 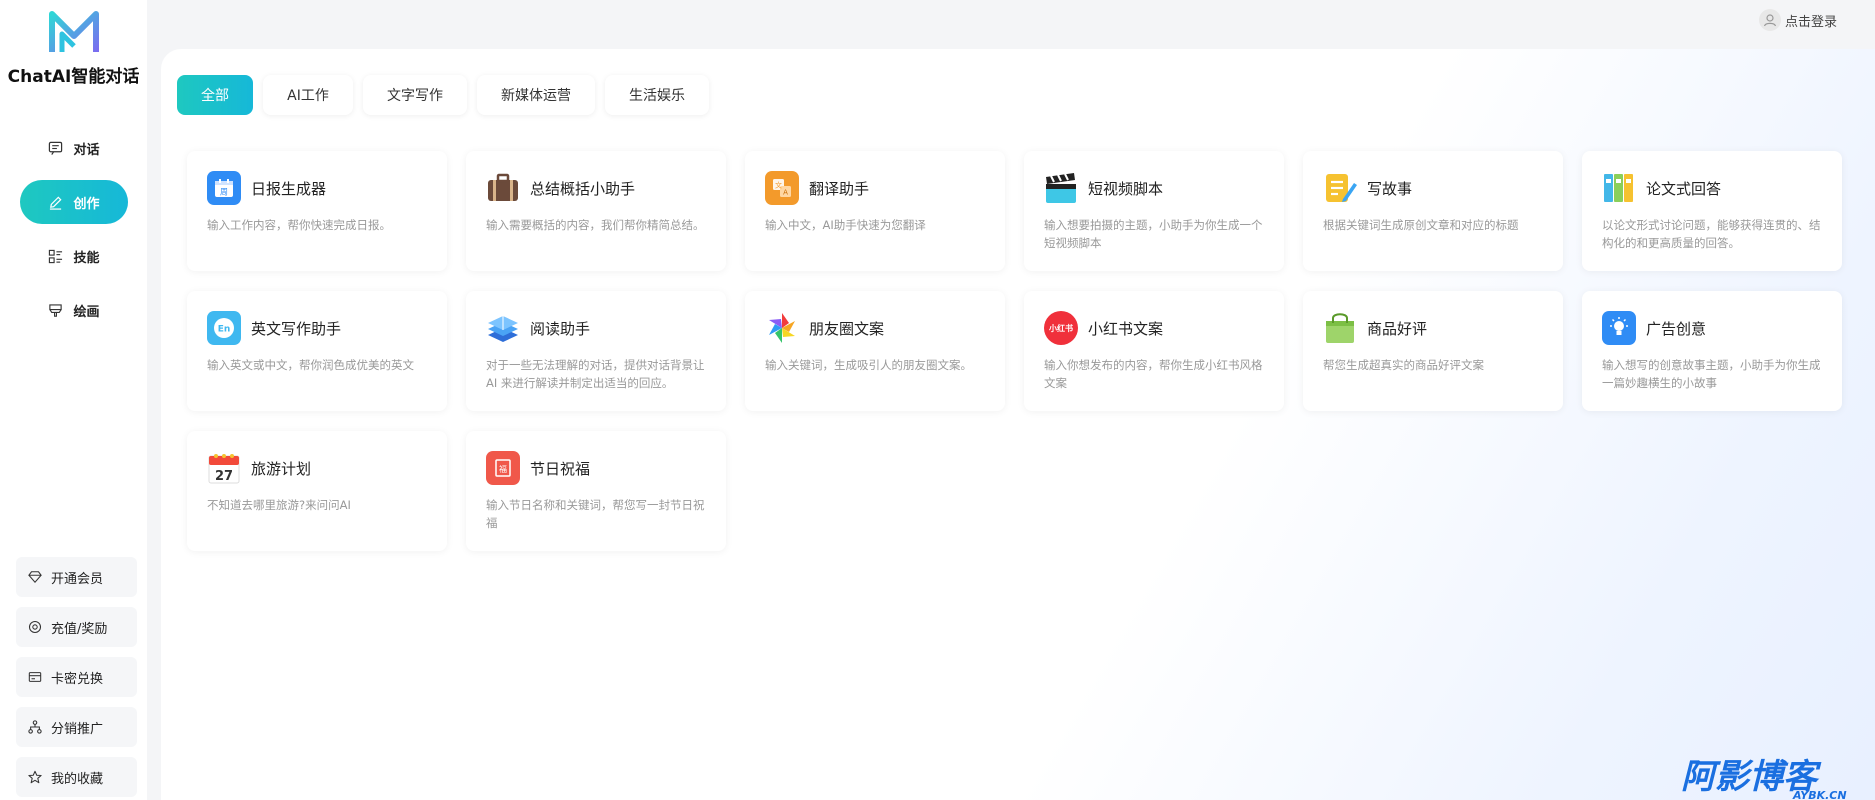 What do you see at coordinates (73, 31) in the screenshot?
I see `app-logo` at bounding box center [73, 31].